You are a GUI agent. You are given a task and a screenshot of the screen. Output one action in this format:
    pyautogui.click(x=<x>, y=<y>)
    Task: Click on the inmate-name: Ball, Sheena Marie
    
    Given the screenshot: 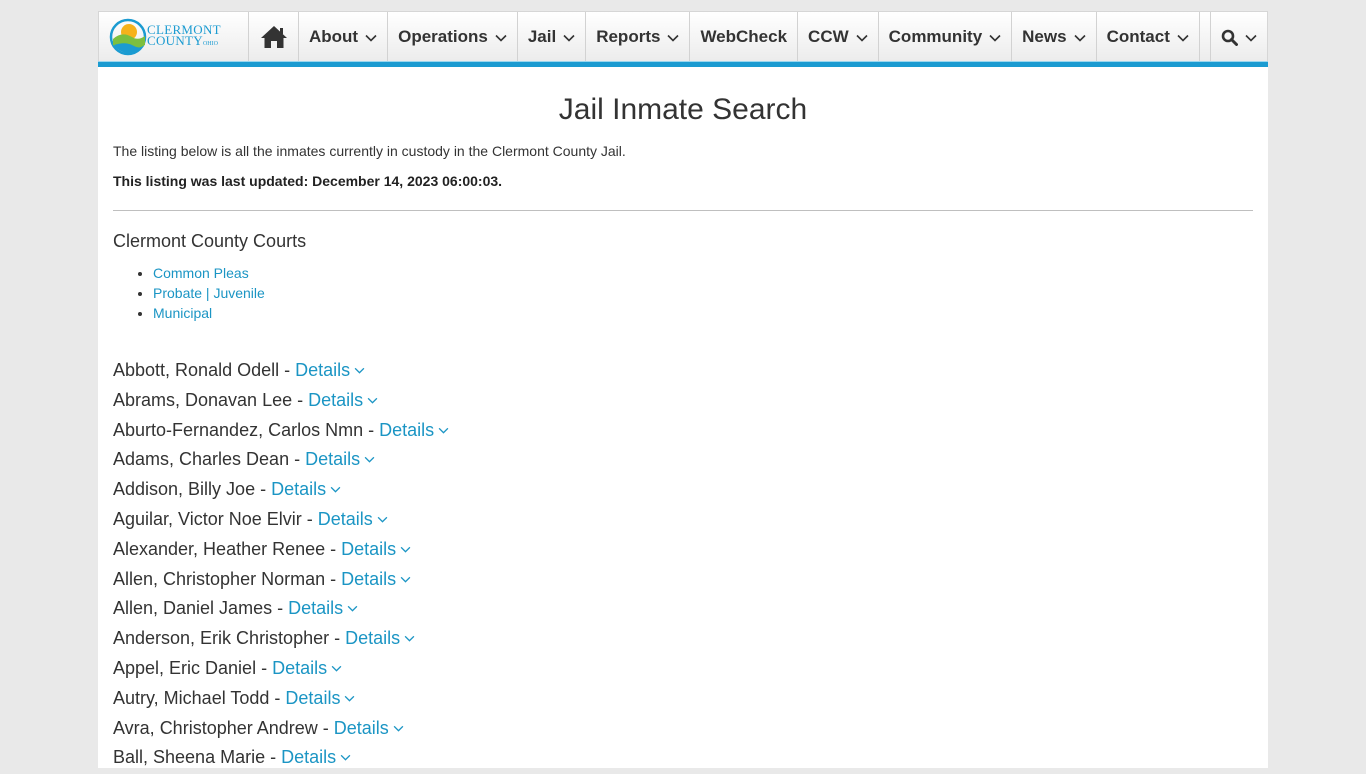 What is the action you would take?
    pyautogui.click(x=189, y=757)
    